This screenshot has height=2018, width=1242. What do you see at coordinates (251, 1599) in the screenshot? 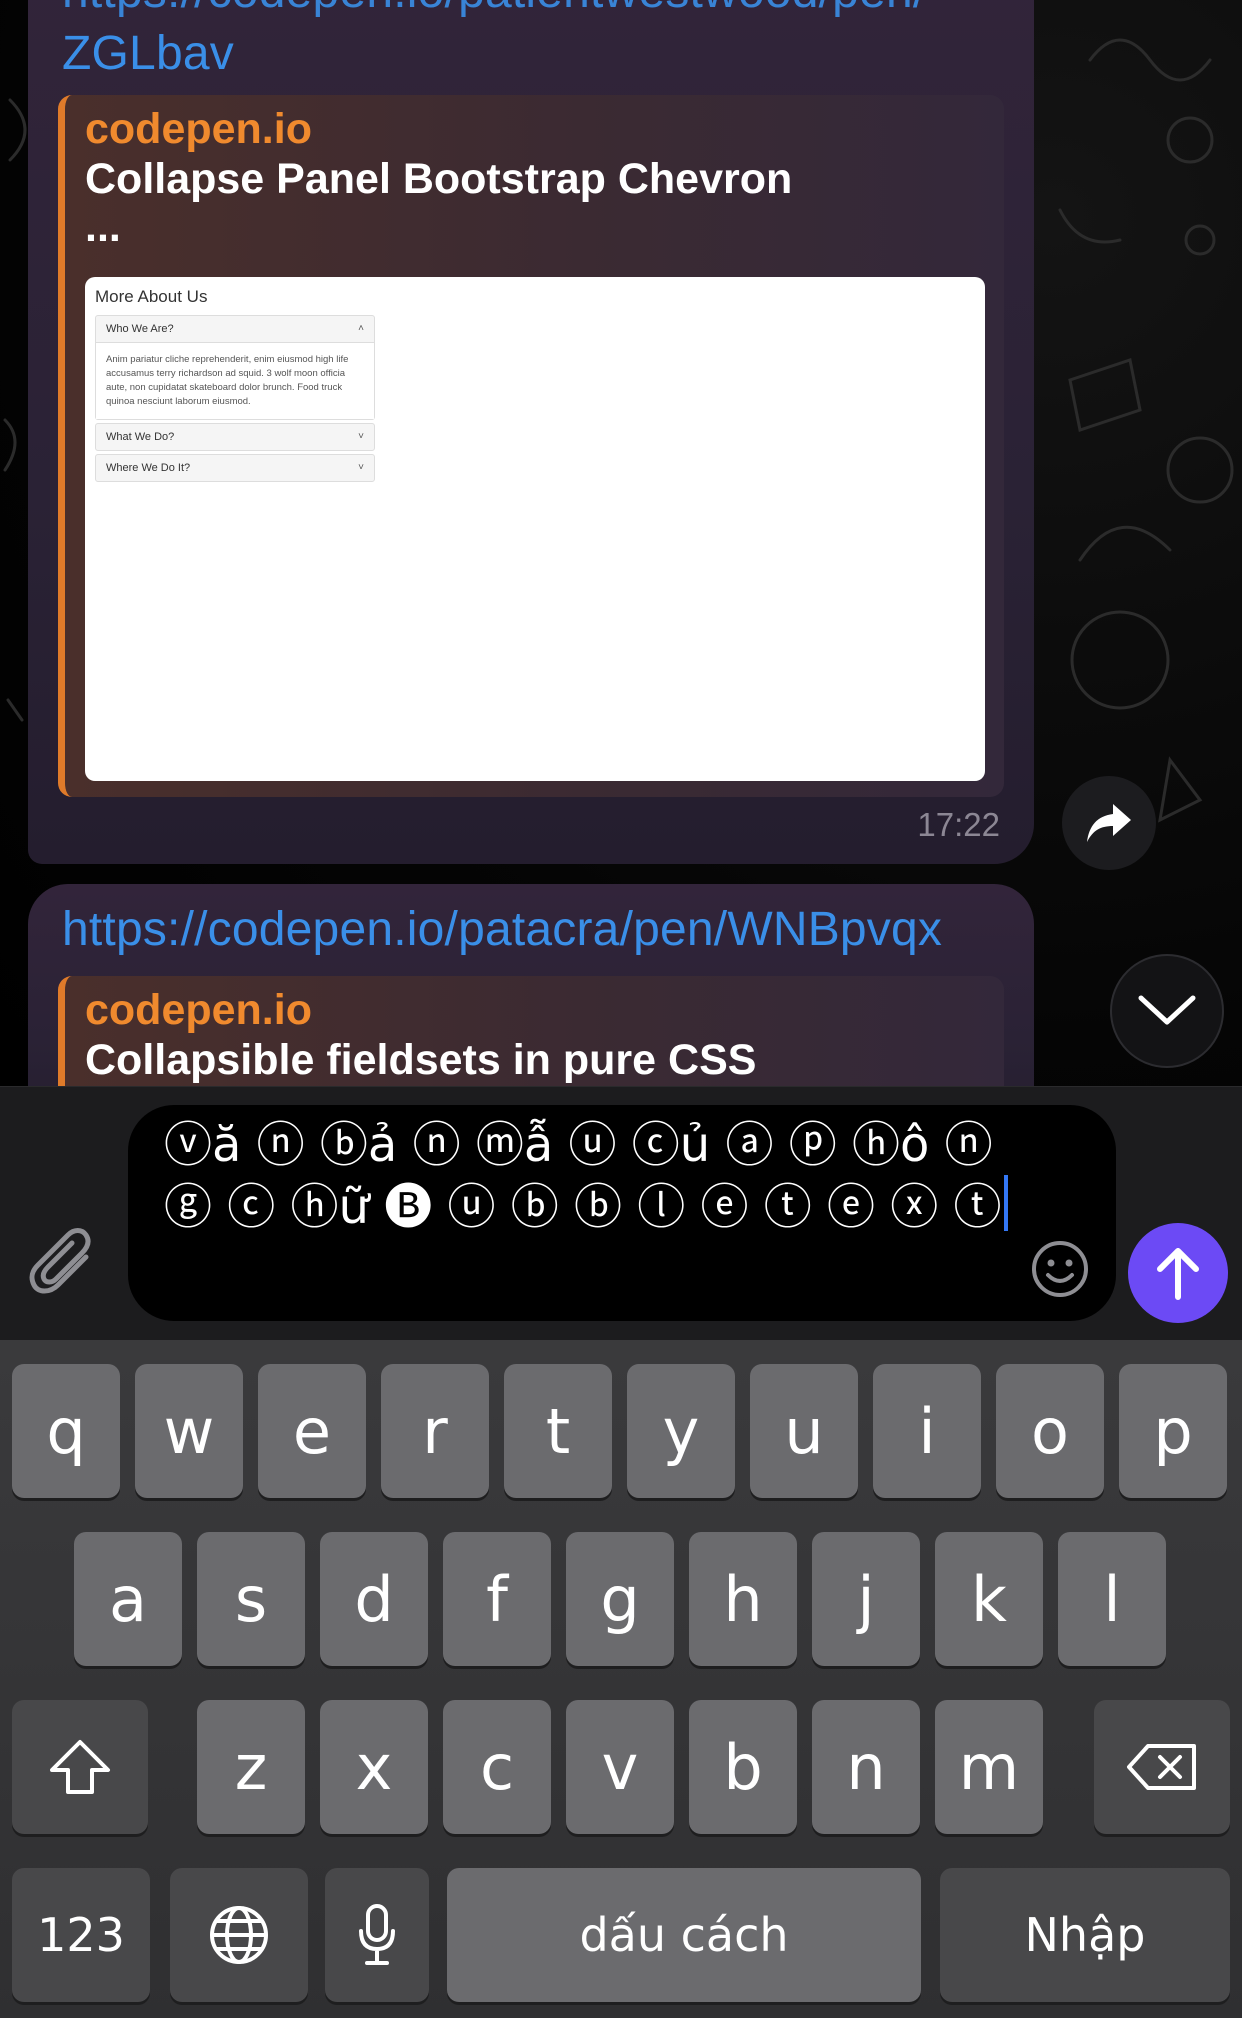
I see `key-s: s` at bounding box center [251, 1599].